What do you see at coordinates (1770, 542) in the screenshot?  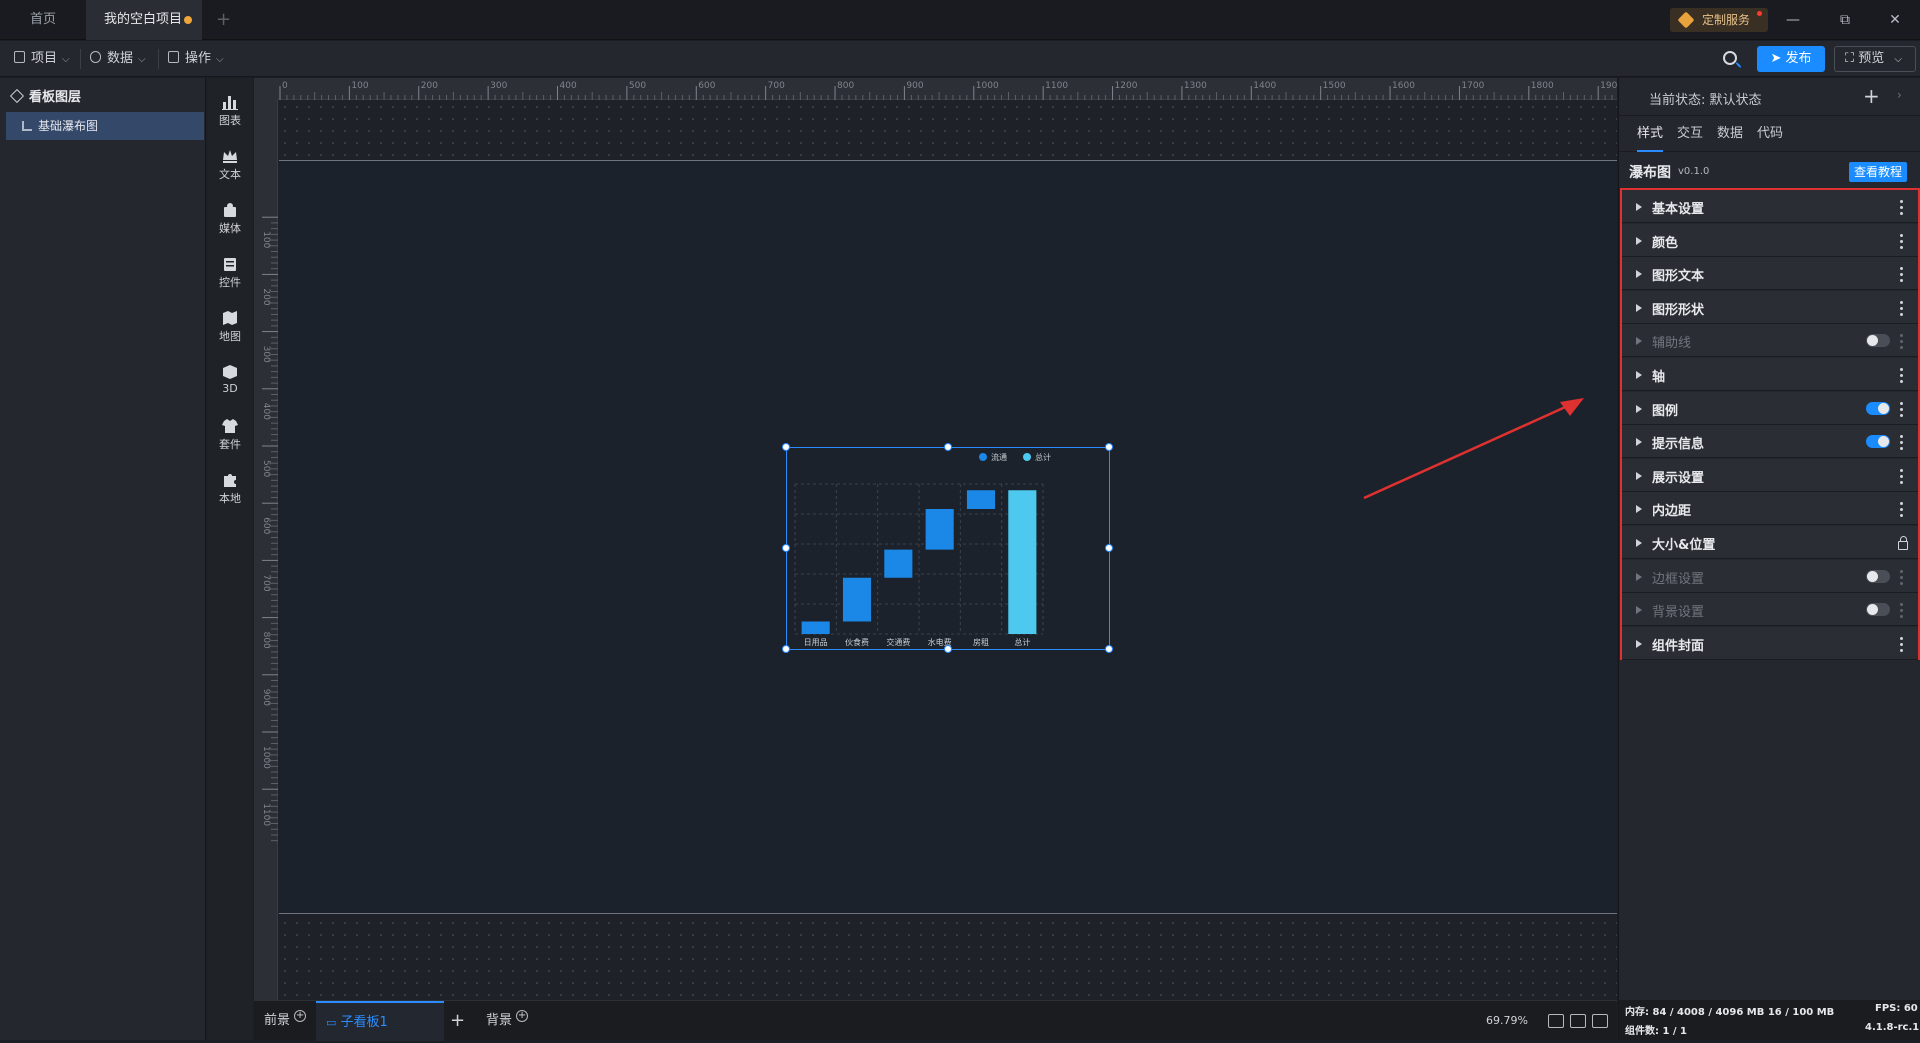 I see `section-10: 大小&位置` at bounding box center [1770, 542].